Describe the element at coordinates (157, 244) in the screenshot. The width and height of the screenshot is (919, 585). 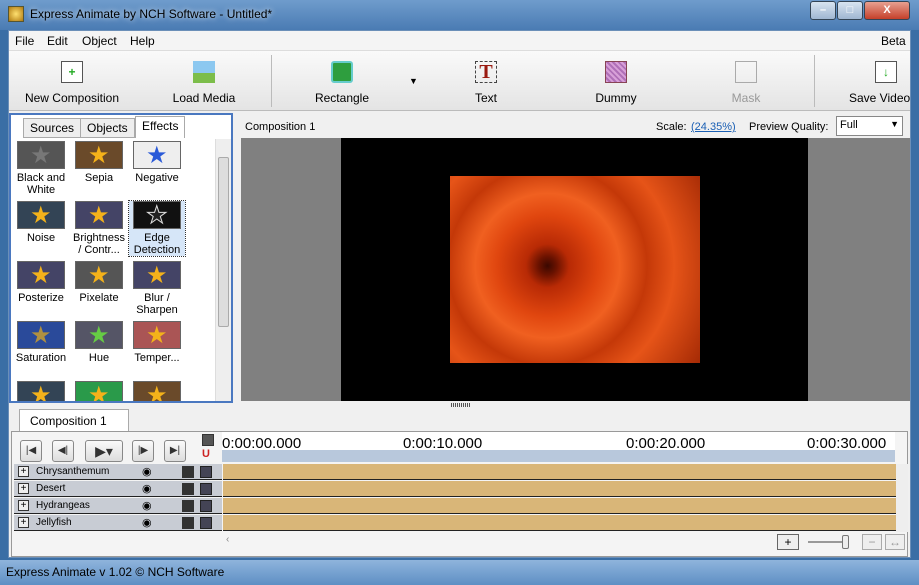
I see `effect-label: Edge Detection` at that location.